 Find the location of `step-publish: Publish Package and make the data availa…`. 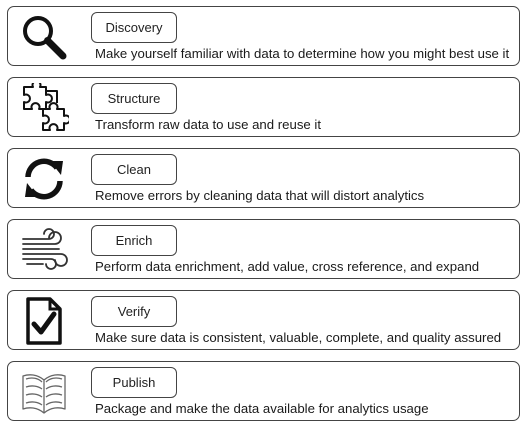

step-publish: Publish Package and make the data availa… is located at coordinates (263, 391).